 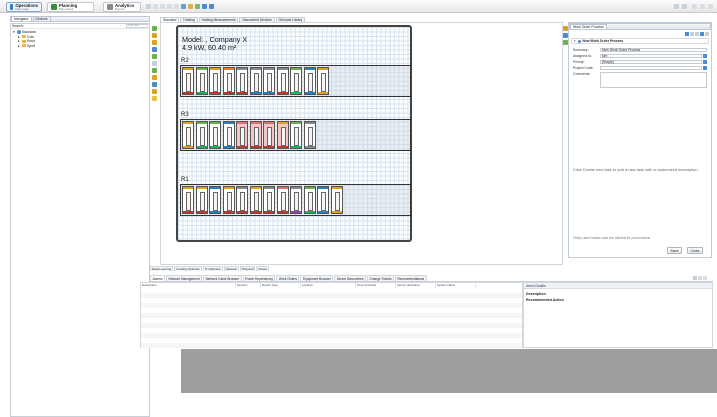 What do you see at coordinates (380, 278) in the screenshot?
I see `tab-change-tickets: Change Tickets` at bounding box center [380, 278].